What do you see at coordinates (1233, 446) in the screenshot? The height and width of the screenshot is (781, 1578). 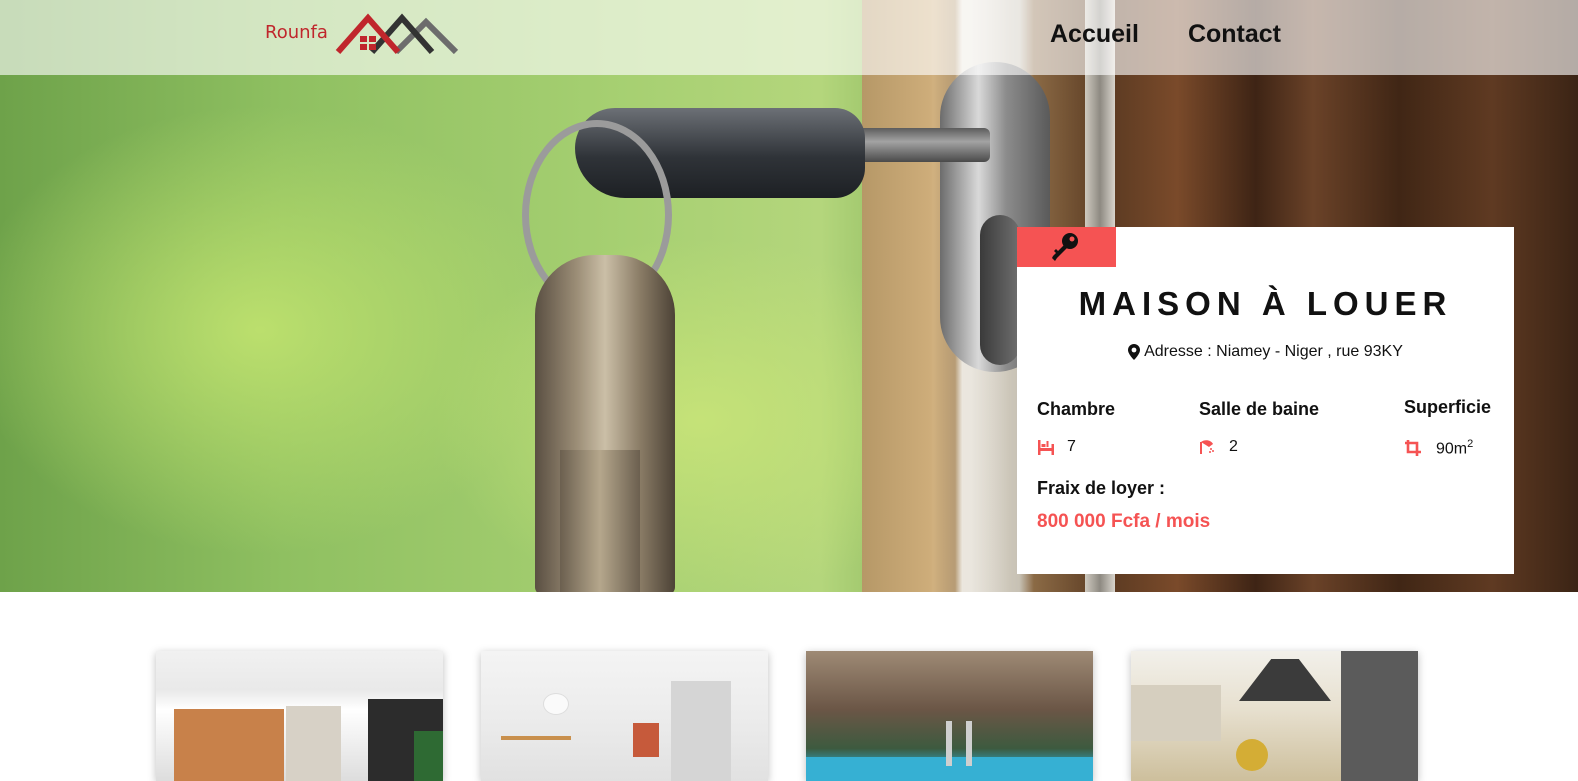 I see `feature-salle-de-bain-value: 2` at bounding box center [1233, 446].